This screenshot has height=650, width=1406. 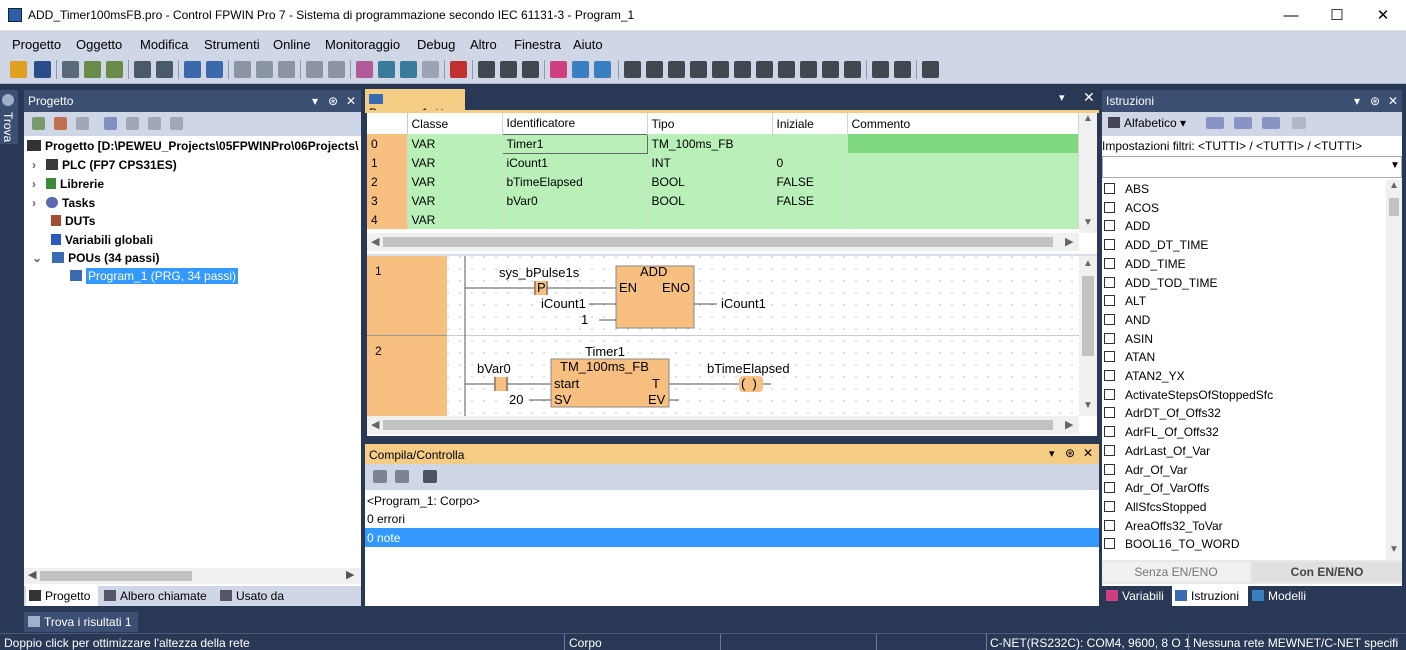 What do you see at coordinates (710, 200) in the screenshot?
I see `cell-type: BOOL` at bounding box center [710, 200].